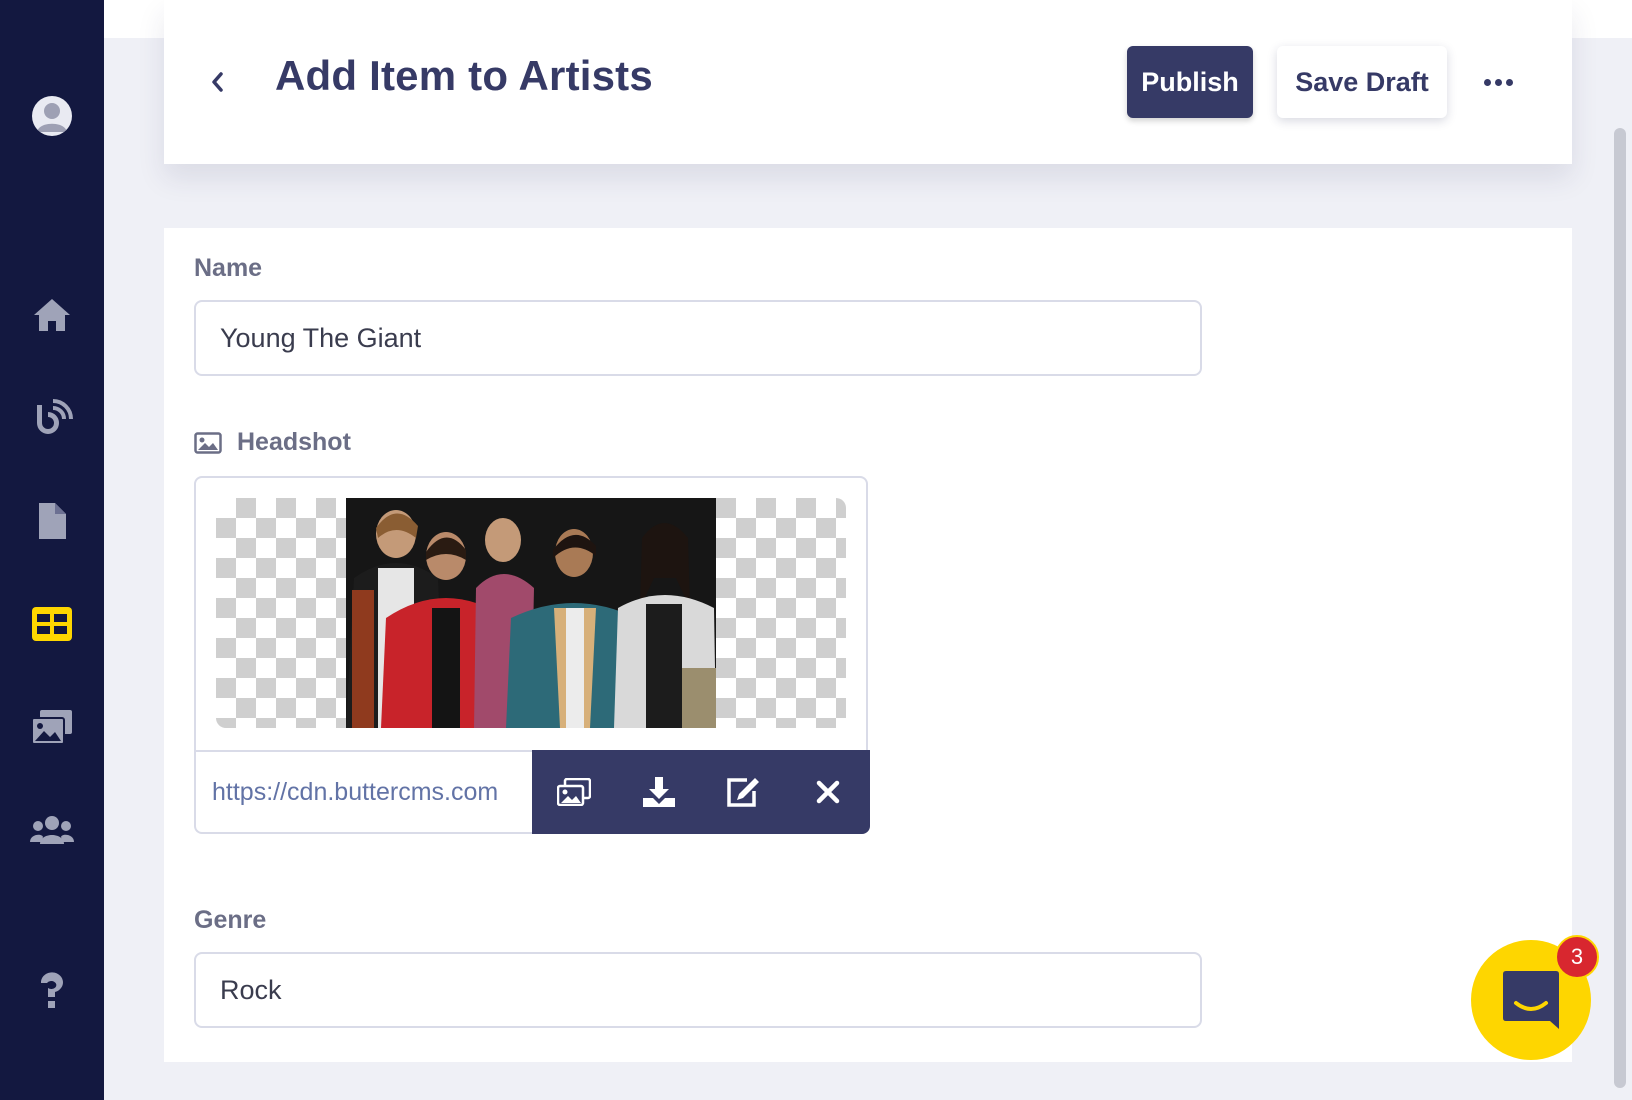 Image resolution: width=1632 pixels, height=1100 pixels. Describe the element at coordinates (52, 624) in the screenshot. I see `collections-icon` at that location.